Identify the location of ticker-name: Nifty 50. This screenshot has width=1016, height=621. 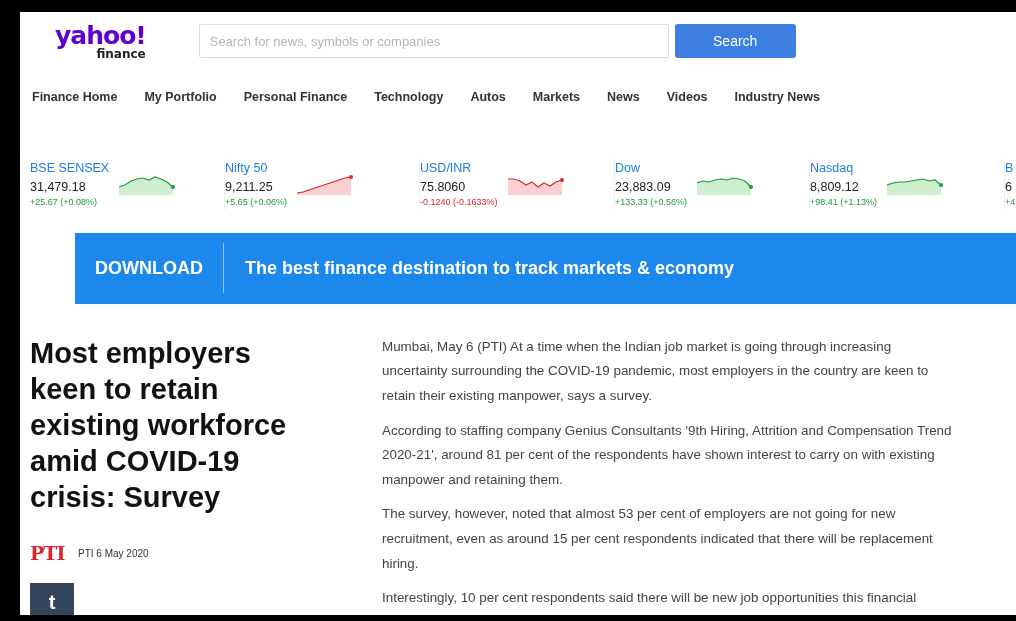
(256, 168).